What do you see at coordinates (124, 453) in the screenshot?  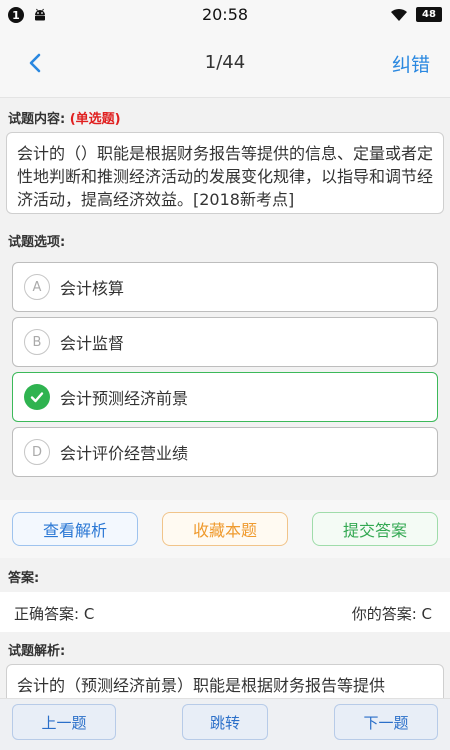 I see `option-text: 会计评价经营业绩` at bounding box center [124, 453].